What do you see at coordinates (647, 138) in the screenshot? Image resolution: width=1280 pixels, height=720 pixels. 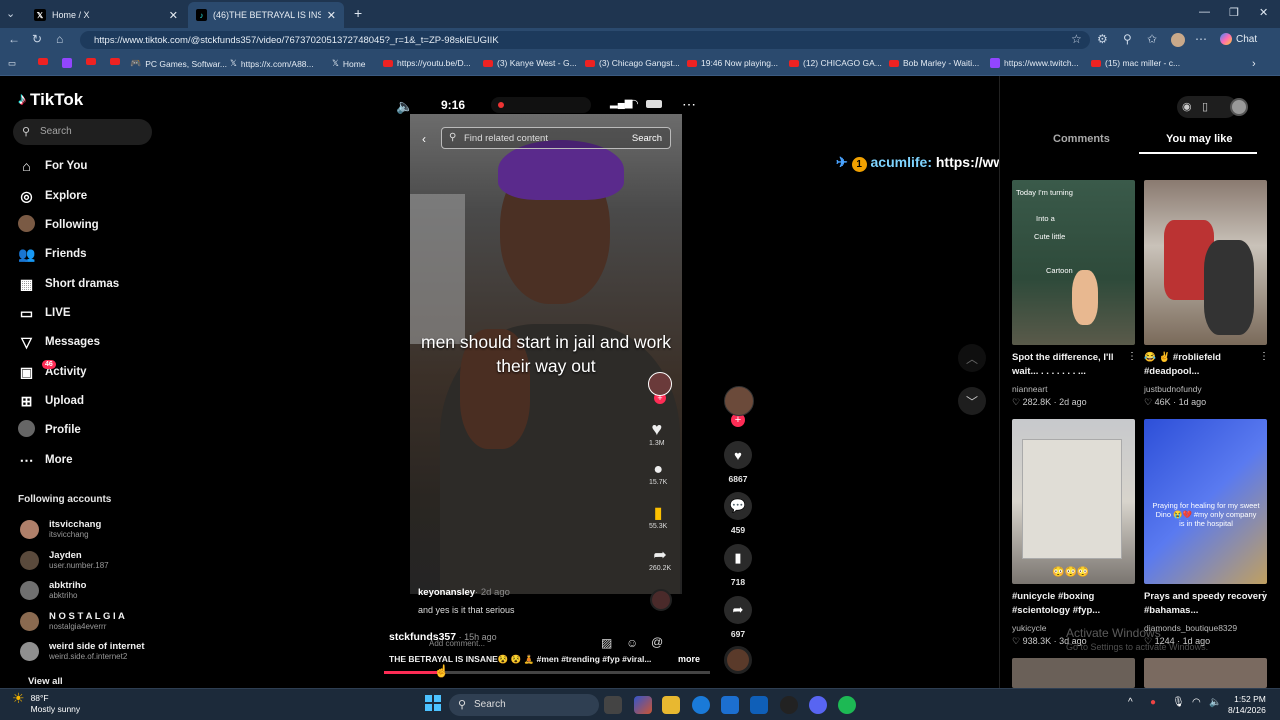 I see `related-search-button: Search` at bounding box center [647, 138].